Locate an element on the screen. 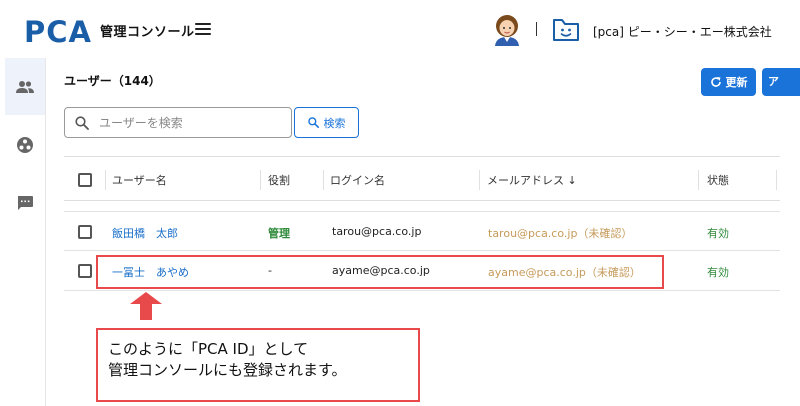 The image size is (800, 406). callout-line-2: 管理コンソールにも登録されます。 is located at coordinates (227, 370).